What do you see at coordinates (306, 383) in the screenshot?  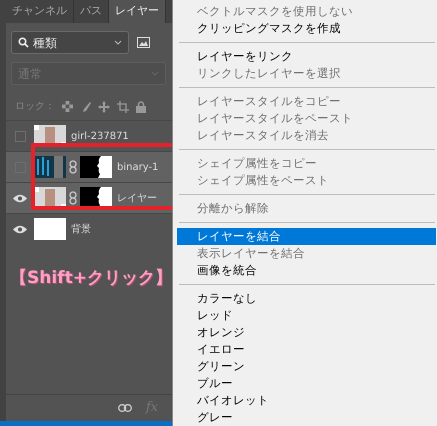 I see `menu-item: ブルー` at bounding box center [306, 383].